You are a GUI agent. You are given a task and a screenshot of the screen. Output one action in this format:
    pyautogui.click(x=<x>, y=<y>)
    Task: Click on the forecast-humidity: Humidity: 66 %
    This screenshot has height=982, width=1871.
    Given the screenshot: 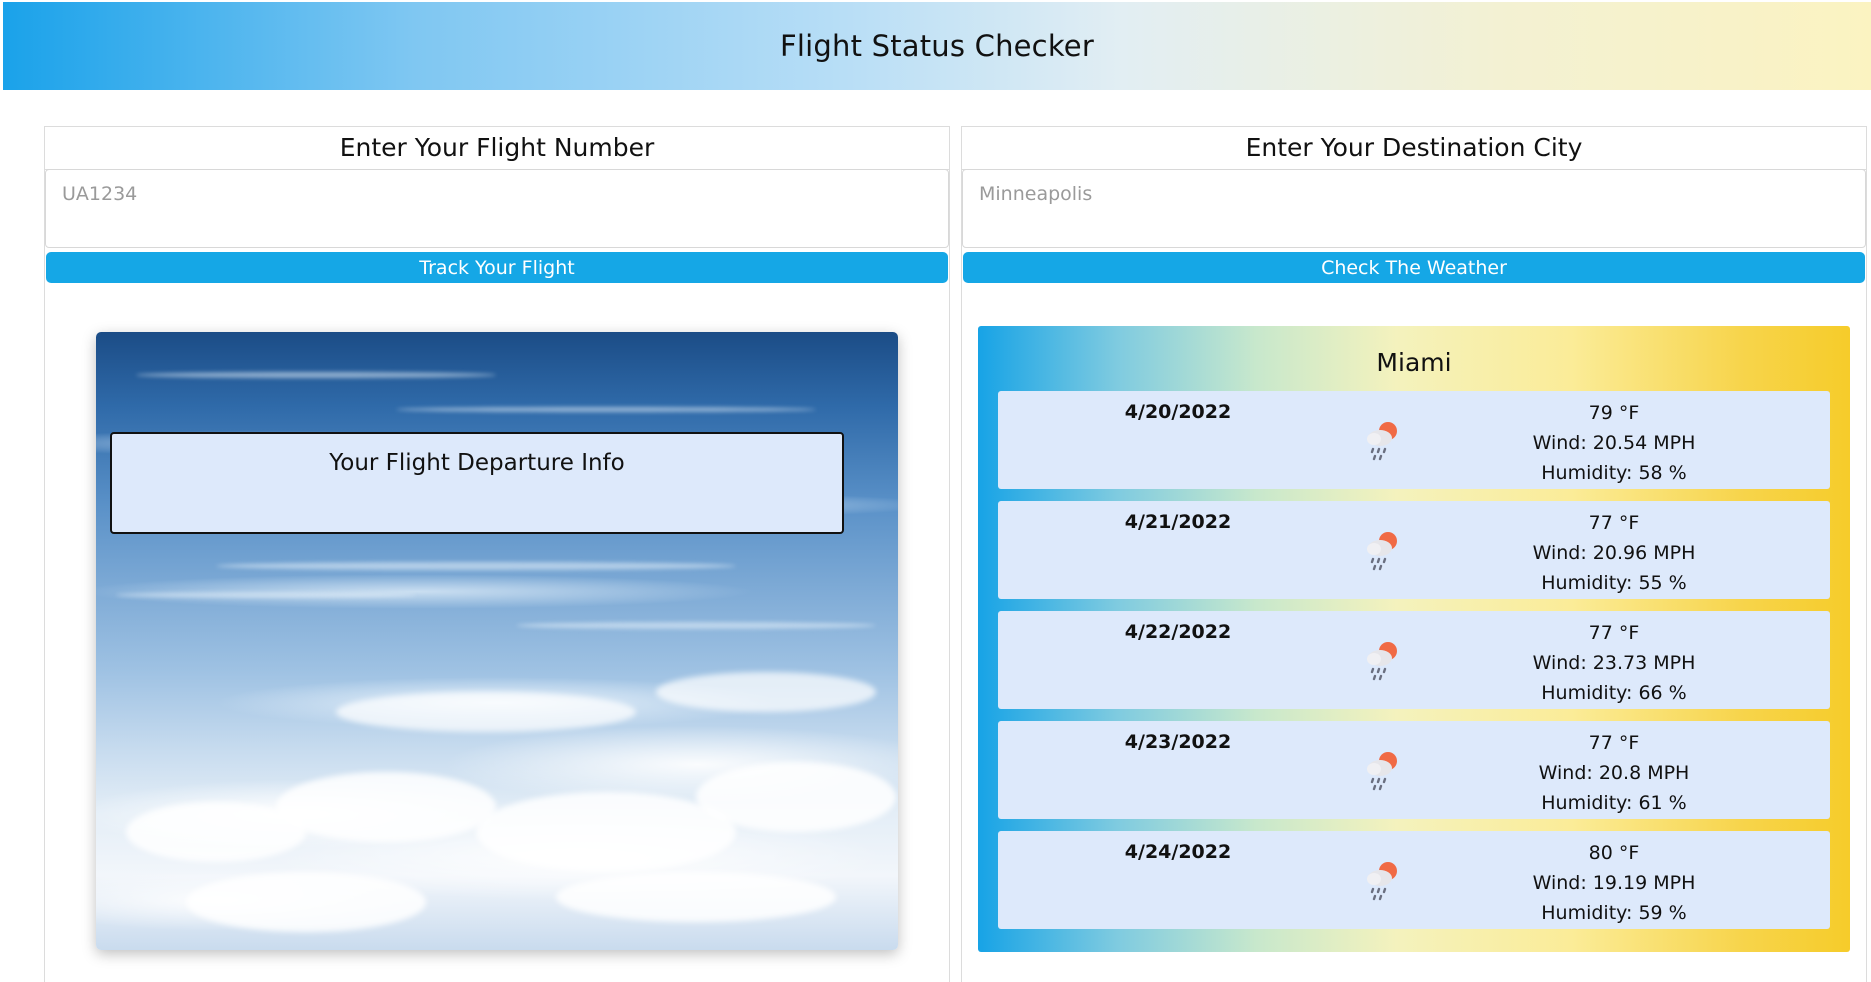 What is the action you would take?
    pyautogui.click(x=1614, y=693)
    